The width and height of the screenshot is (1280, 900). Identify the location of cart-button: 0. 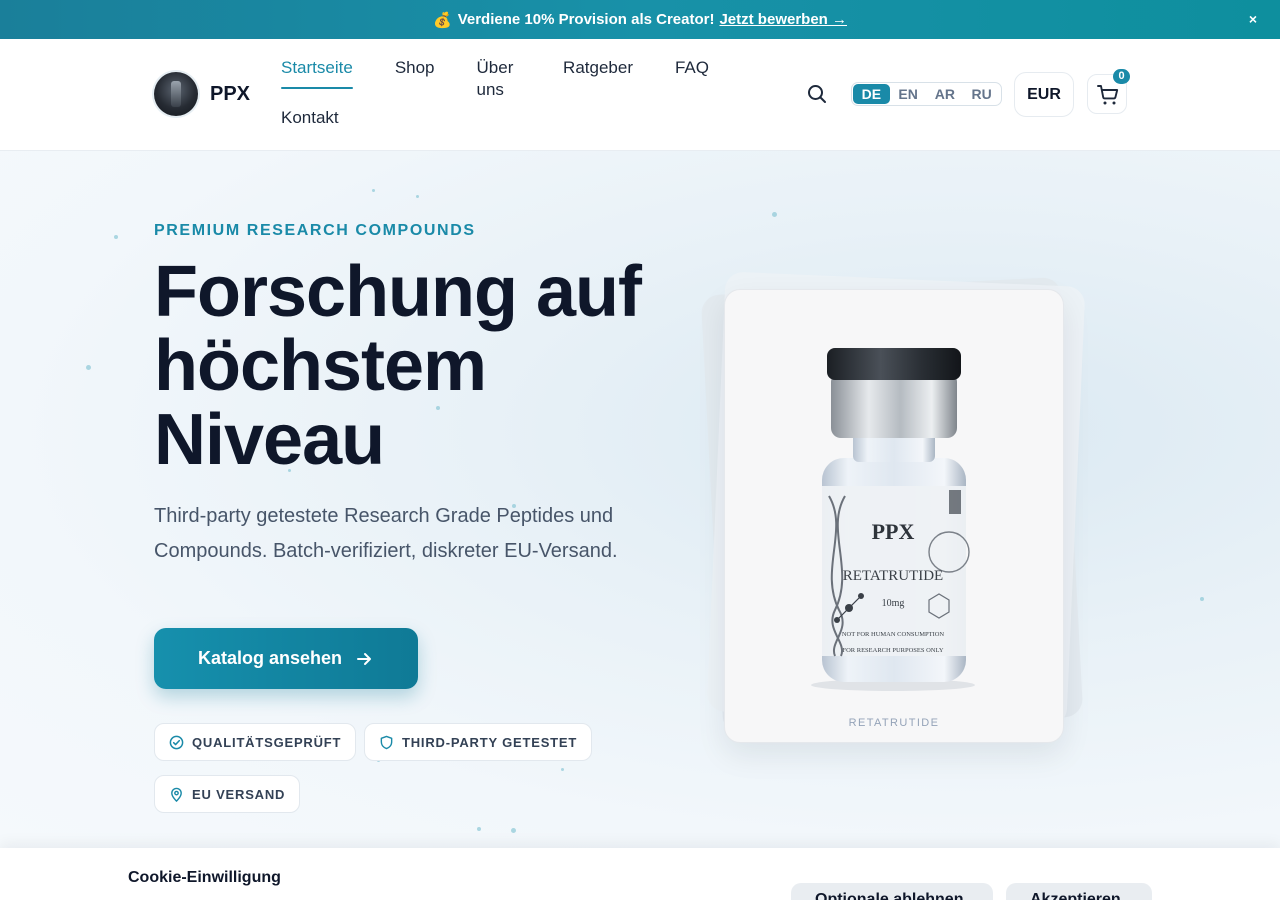
(1108, 91).